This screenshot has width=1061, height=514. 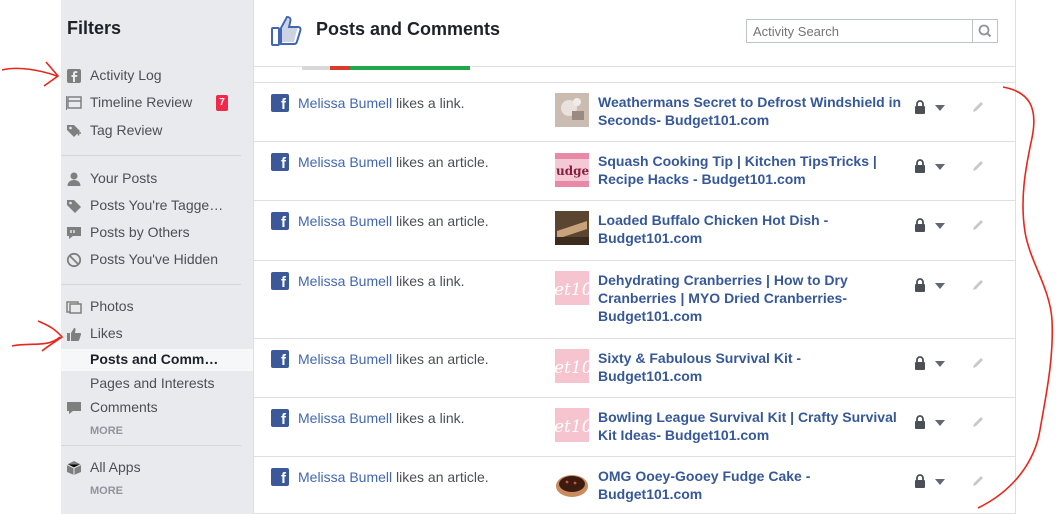 I want to click on sidebar-item-posts-by-others: Posts by Others, so click(x=157, y=233).